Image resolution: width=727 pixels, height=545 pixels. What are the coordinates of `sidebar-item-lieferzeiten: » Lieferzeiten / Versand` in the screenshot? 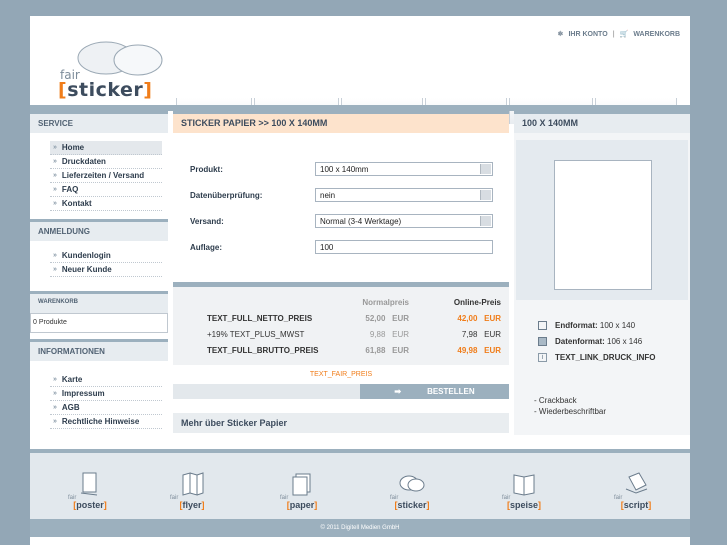 It's located at (106, 176).